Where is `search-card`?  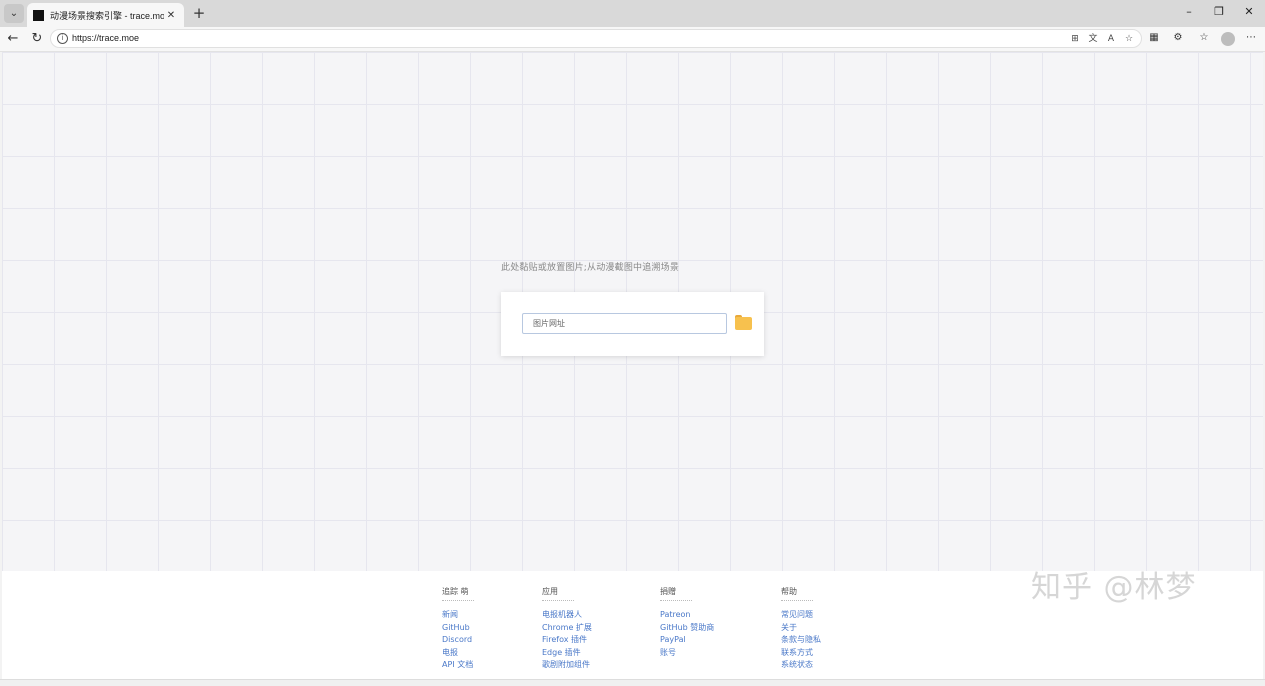
search-card is located at coordinates (632, 324).